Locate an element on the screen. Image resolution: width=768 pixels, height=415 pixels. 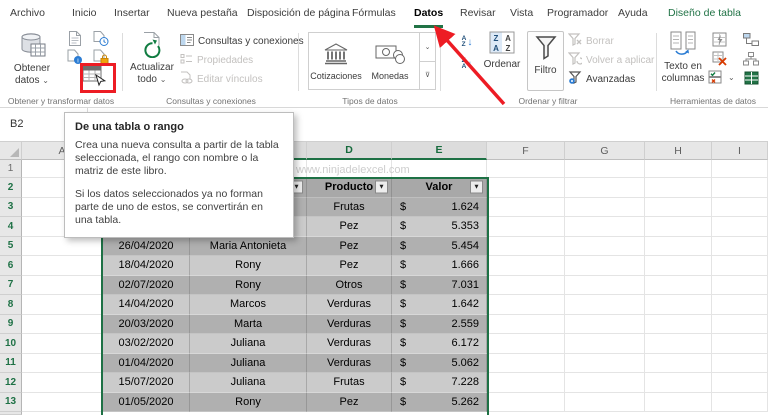
cell-value: $7.228 is located at coordinates (439, 383).